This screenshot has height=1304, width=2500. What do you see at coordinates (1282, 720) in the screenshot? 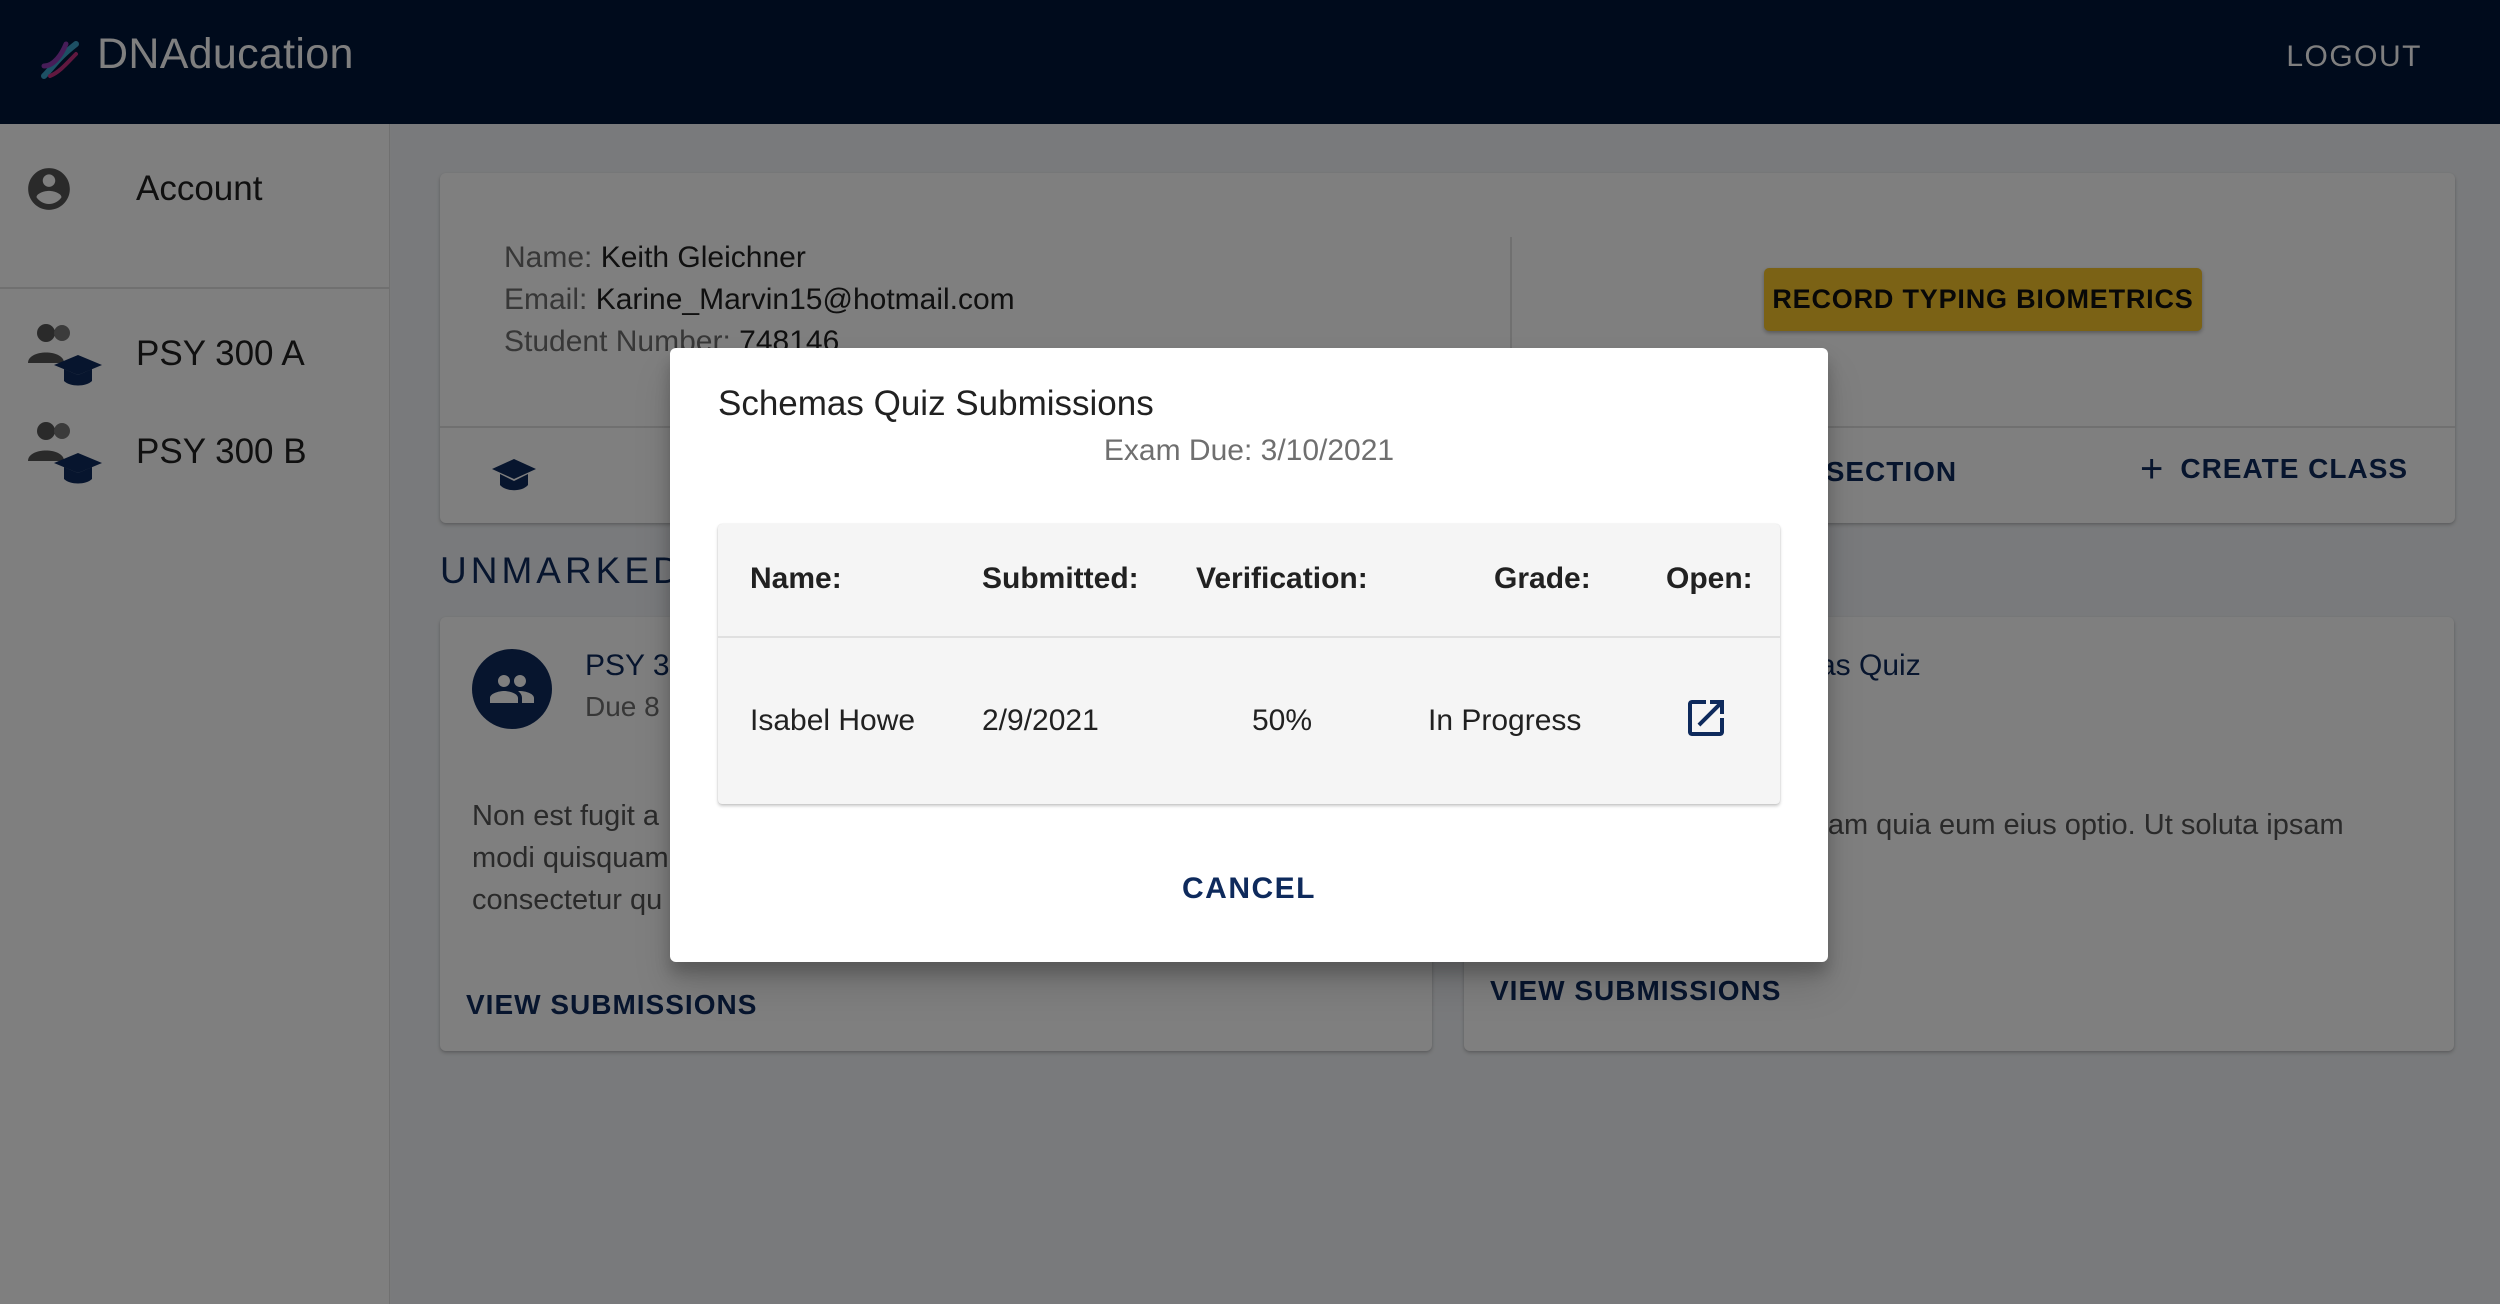
I see `cell-verification: 50%` at bounding box center [1282, 720].